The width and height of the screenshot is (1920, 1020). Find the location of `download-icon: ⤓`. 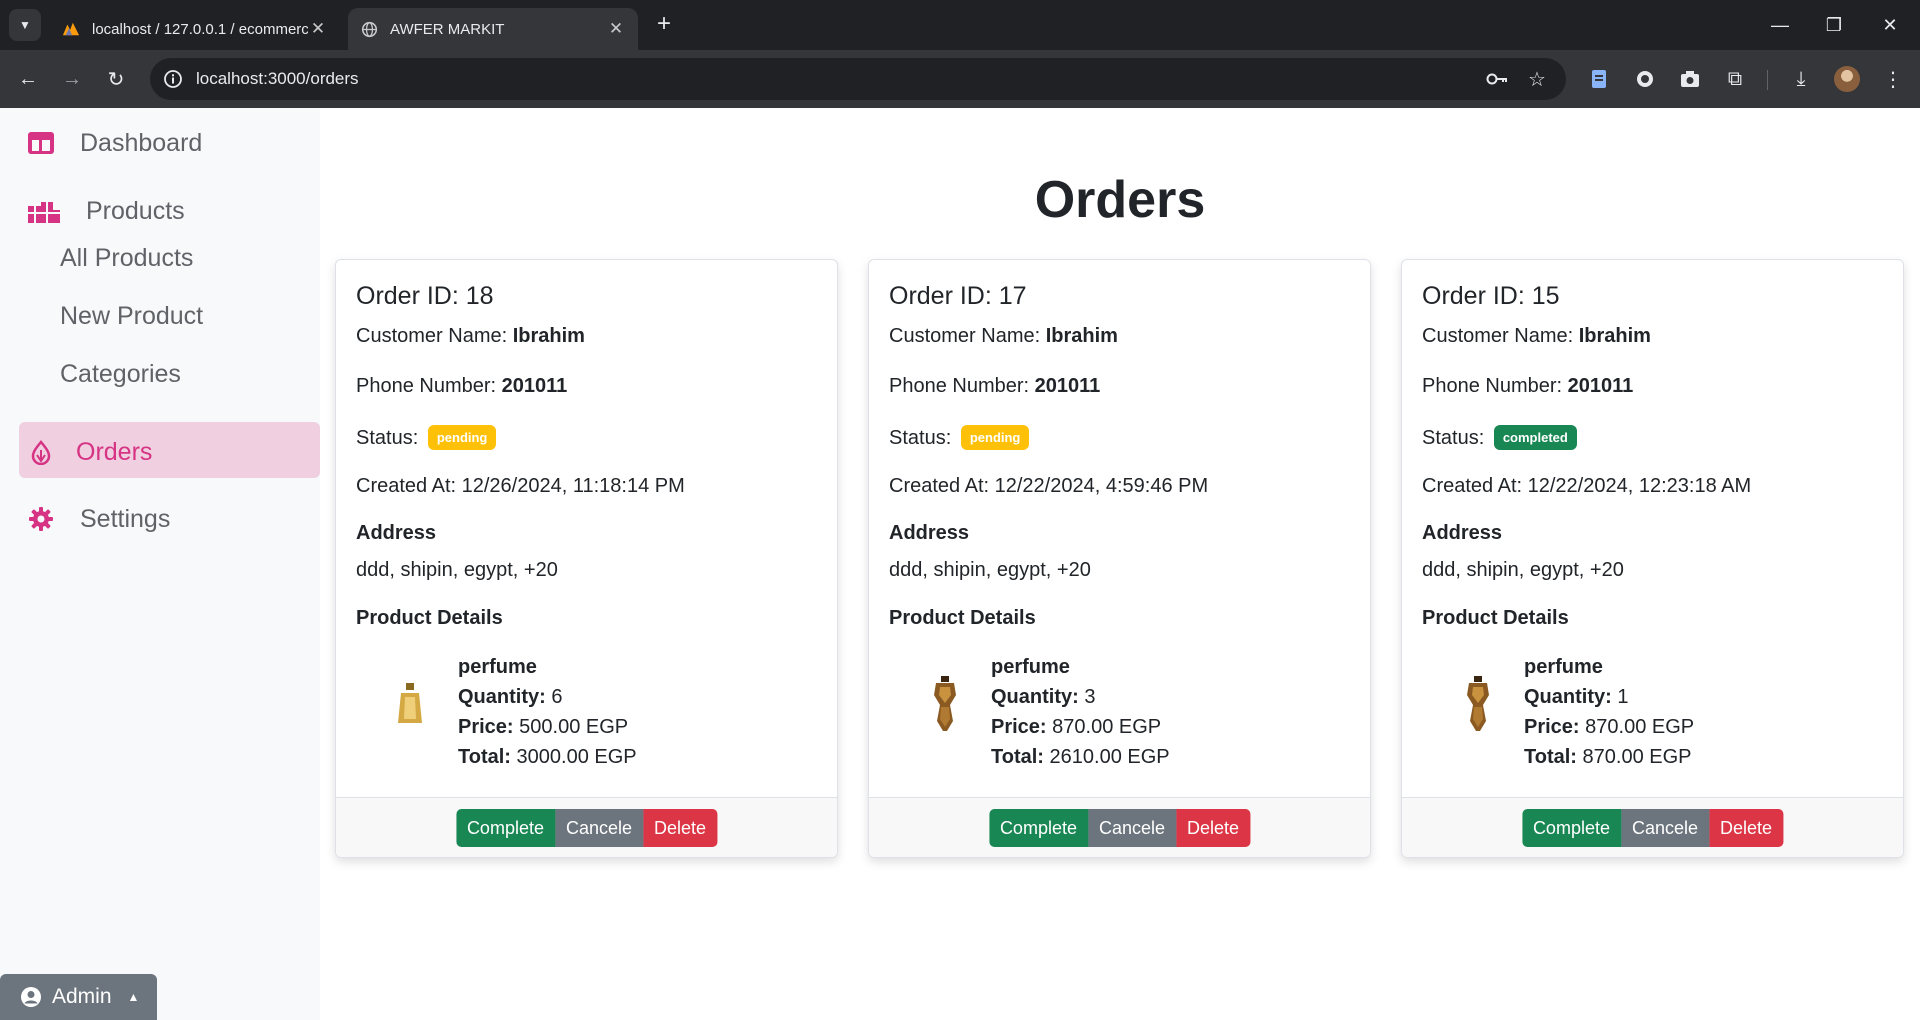

download-icon: ⤓ is located at coordinates (1801, 79).